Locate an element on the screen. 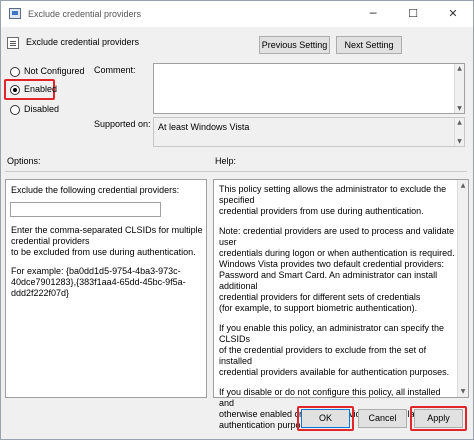 Image resolution: width=474 pixels, height=440 pixels. radio-label: Enabled is located at coordinates (41, 89).